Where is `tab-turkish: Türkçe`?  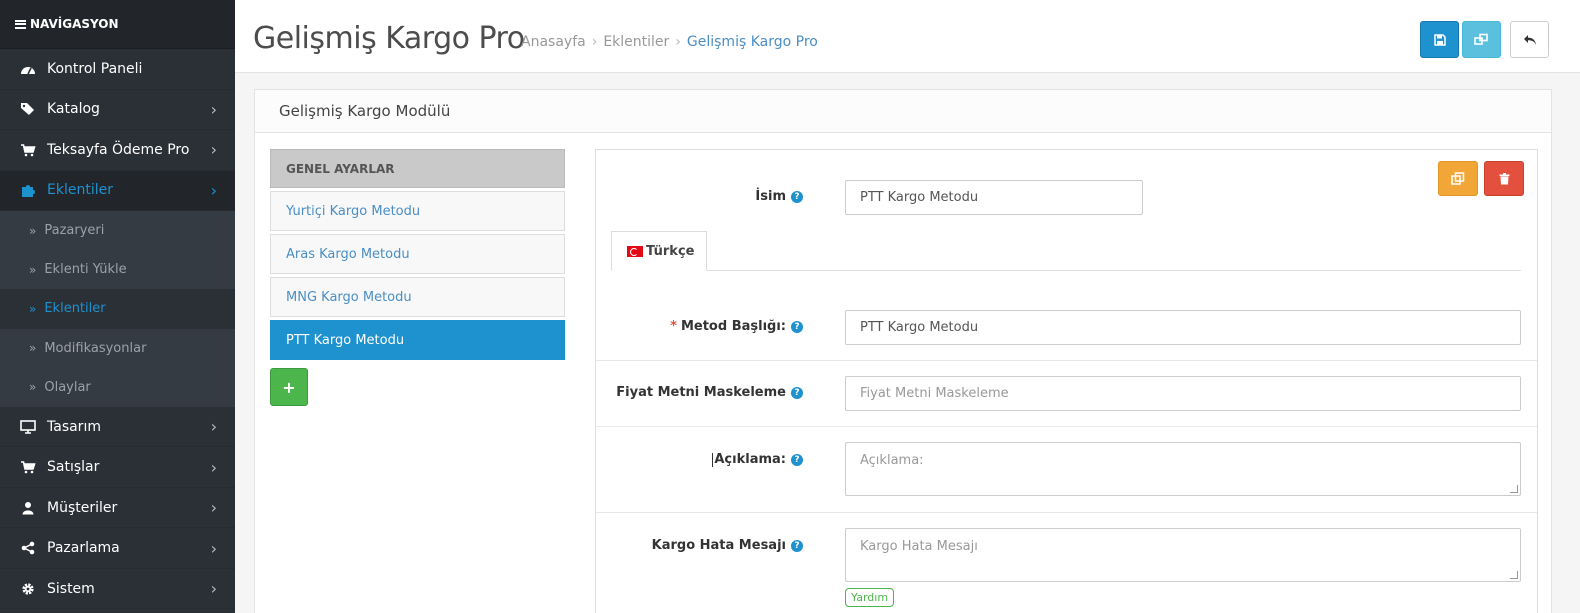 tab-turkish: Türkçe is located at coordinates (659, 251).